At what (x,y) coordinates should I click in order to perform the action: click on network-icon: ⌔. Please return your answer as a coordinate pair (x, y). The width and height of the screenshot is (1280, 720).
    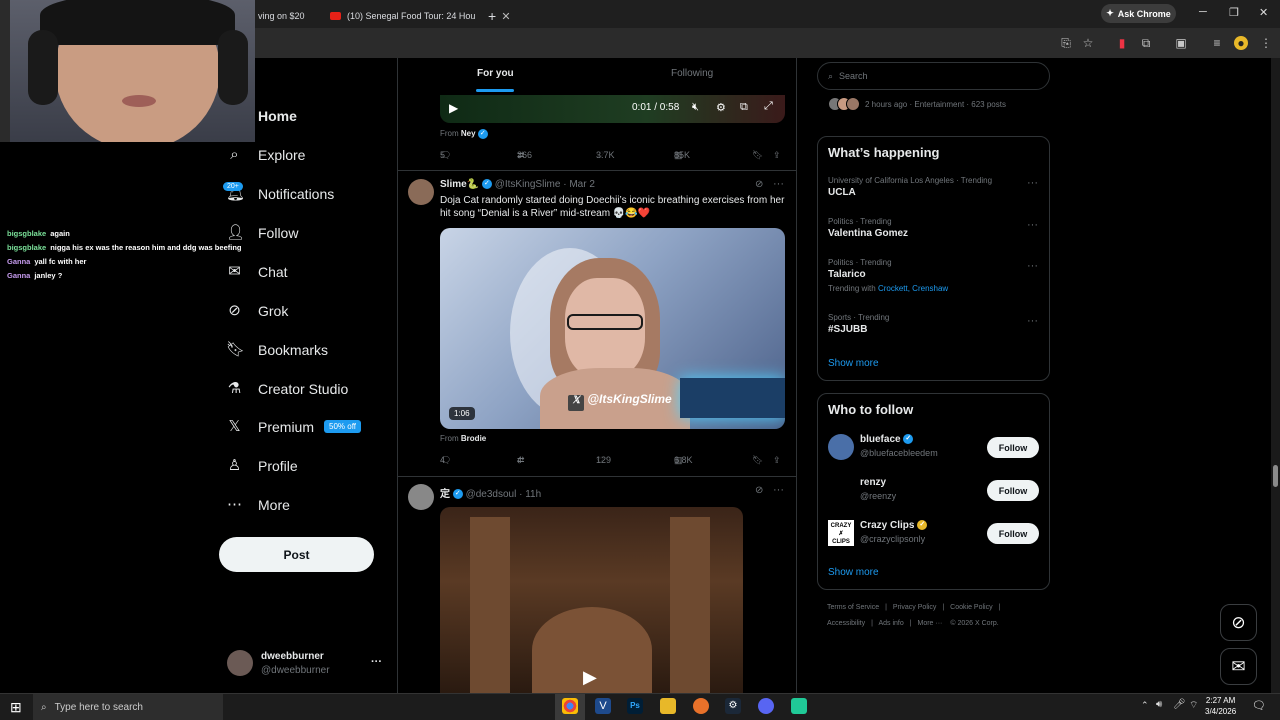
    Looking at the image, I should click on (1193, 705).